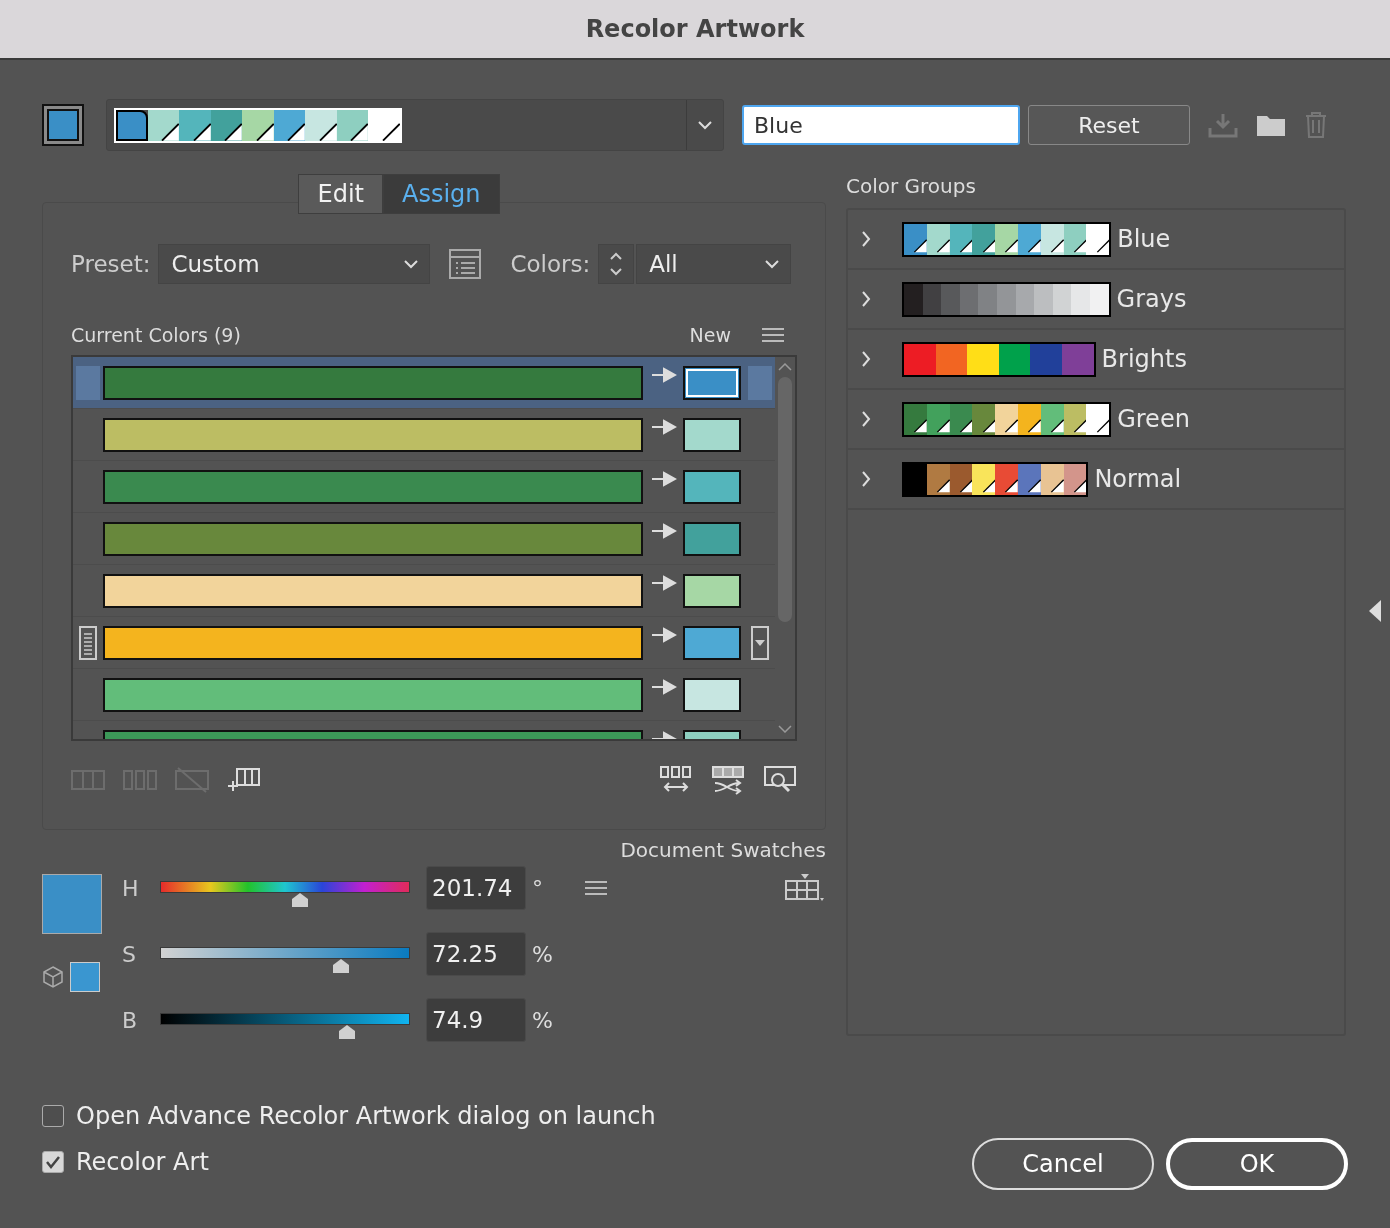 This screenshot has height=1228, width=1390. I want to click on checkbox-label: Open Advance Recolor Artwork dialog on launch, so click(366, 1116).